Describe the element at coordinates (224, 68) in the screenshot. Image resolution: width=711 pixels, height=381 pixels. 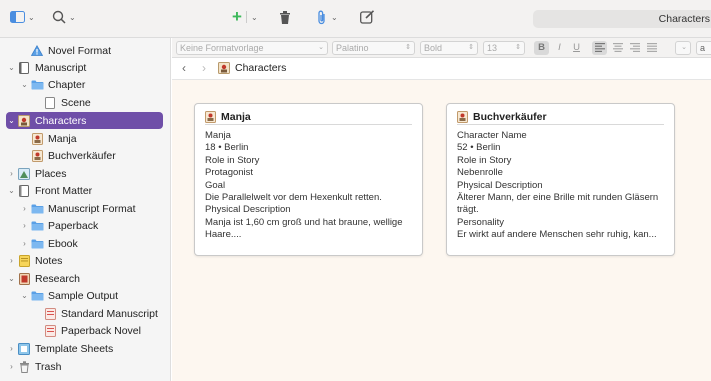
I see `character-folder-icon` at that location.